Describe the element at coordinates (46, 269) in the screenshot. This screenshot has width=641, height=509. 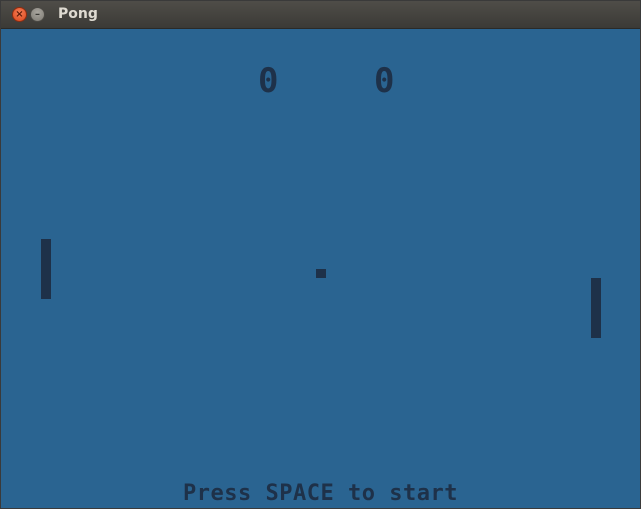
I see `left-paddle` at that location.